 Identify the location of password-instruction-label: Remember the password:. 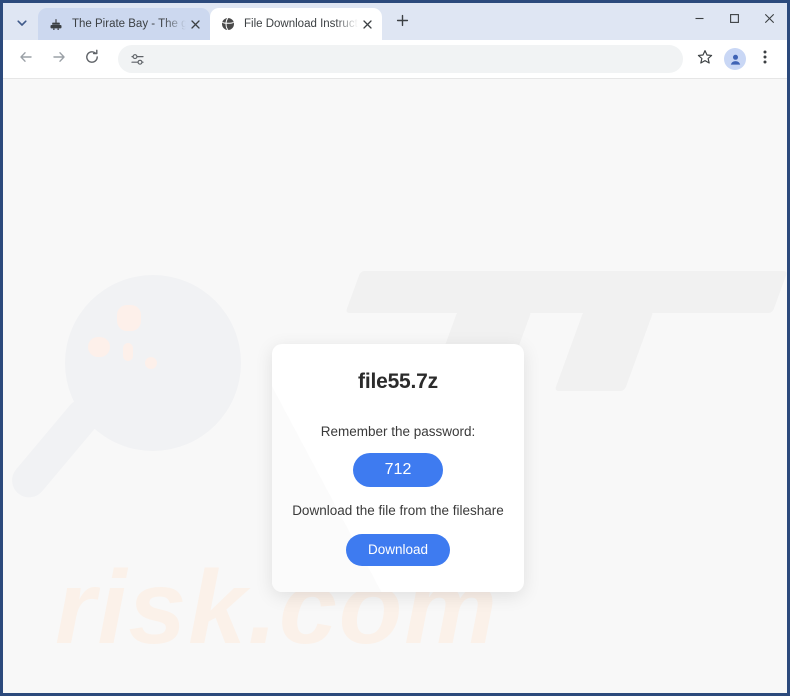
(398, 431).